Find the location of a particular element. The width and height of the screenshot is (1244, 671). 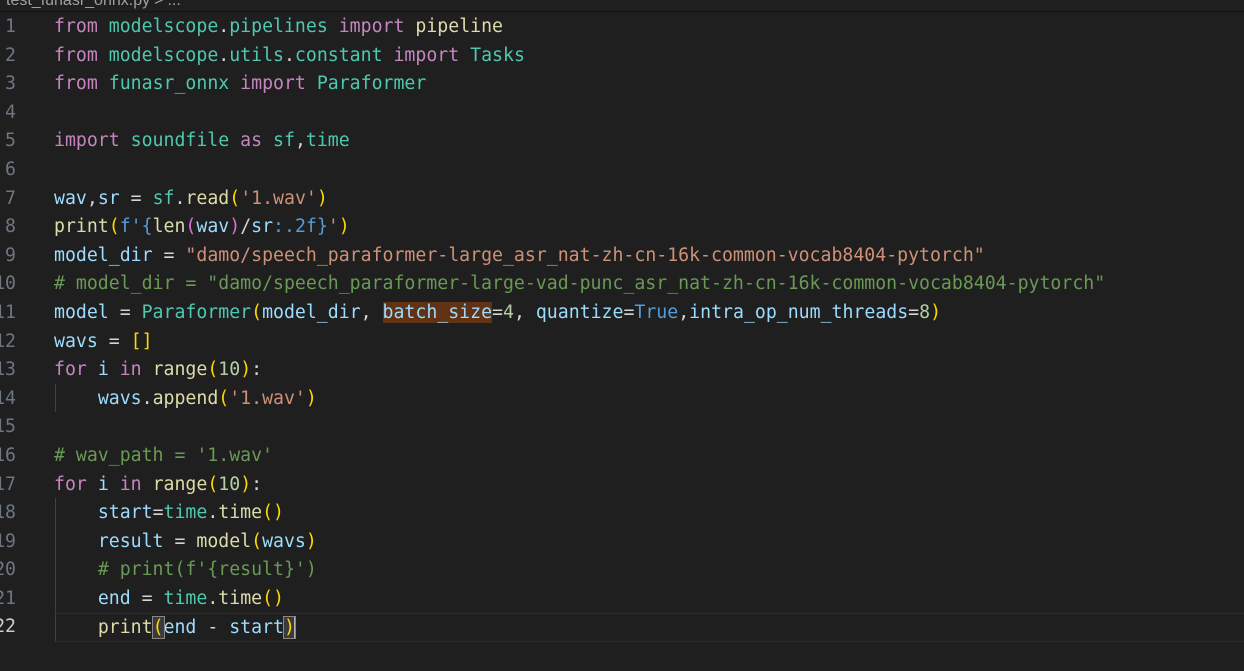

code-line: 17 for i in range(10): is located at coordinates (622, 485).